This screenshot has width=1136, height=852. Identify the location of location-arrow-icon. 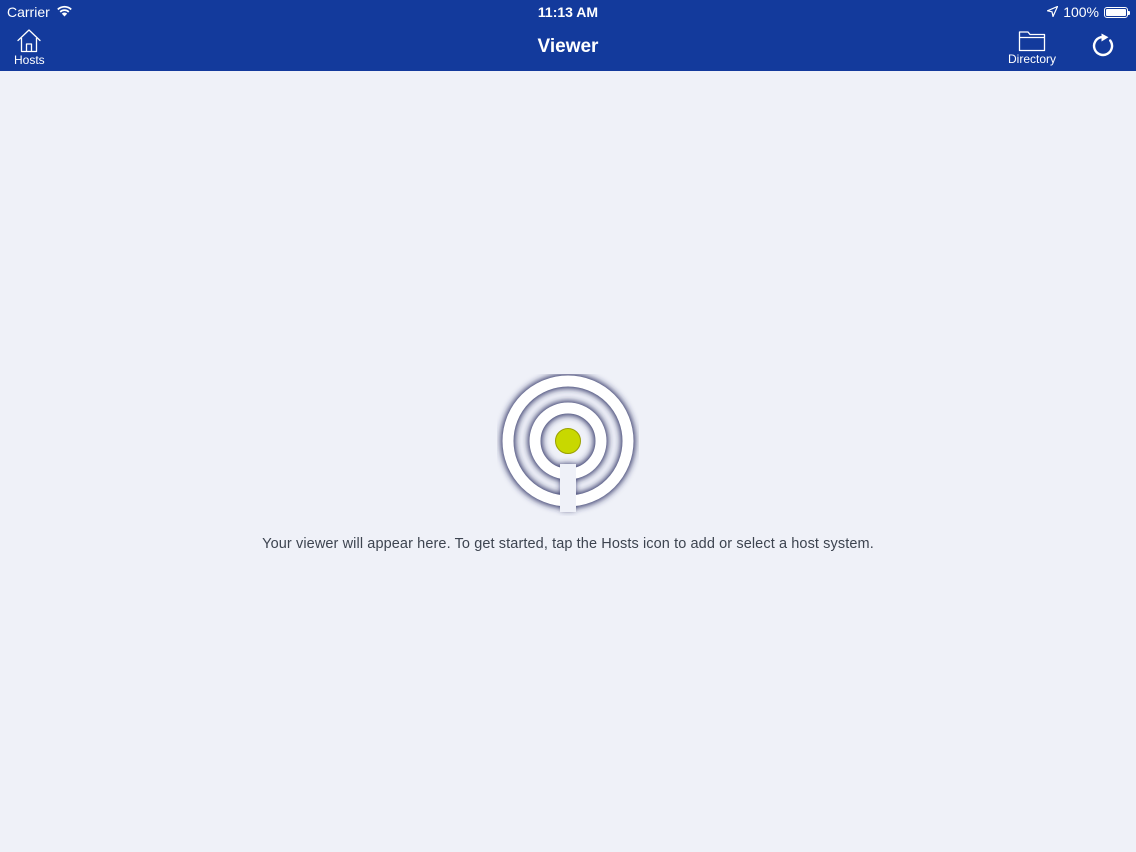
(1053, 12).